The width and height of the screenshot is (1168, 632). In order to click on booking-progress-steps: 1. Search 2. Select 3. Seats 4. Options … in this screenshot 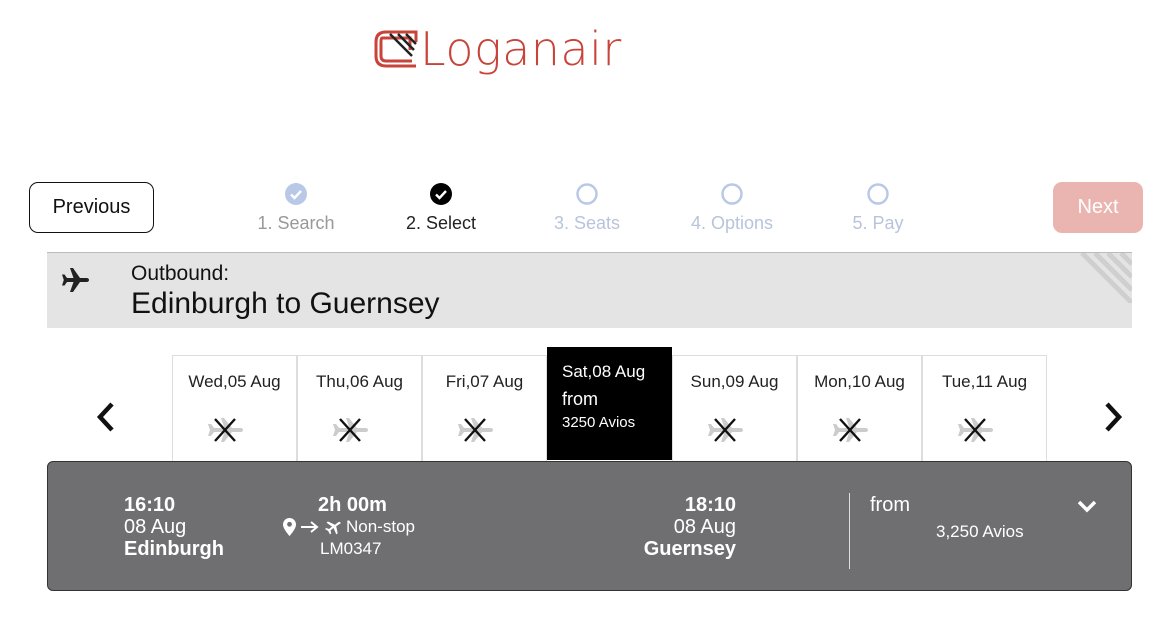, I will do `click(584, 213)`.